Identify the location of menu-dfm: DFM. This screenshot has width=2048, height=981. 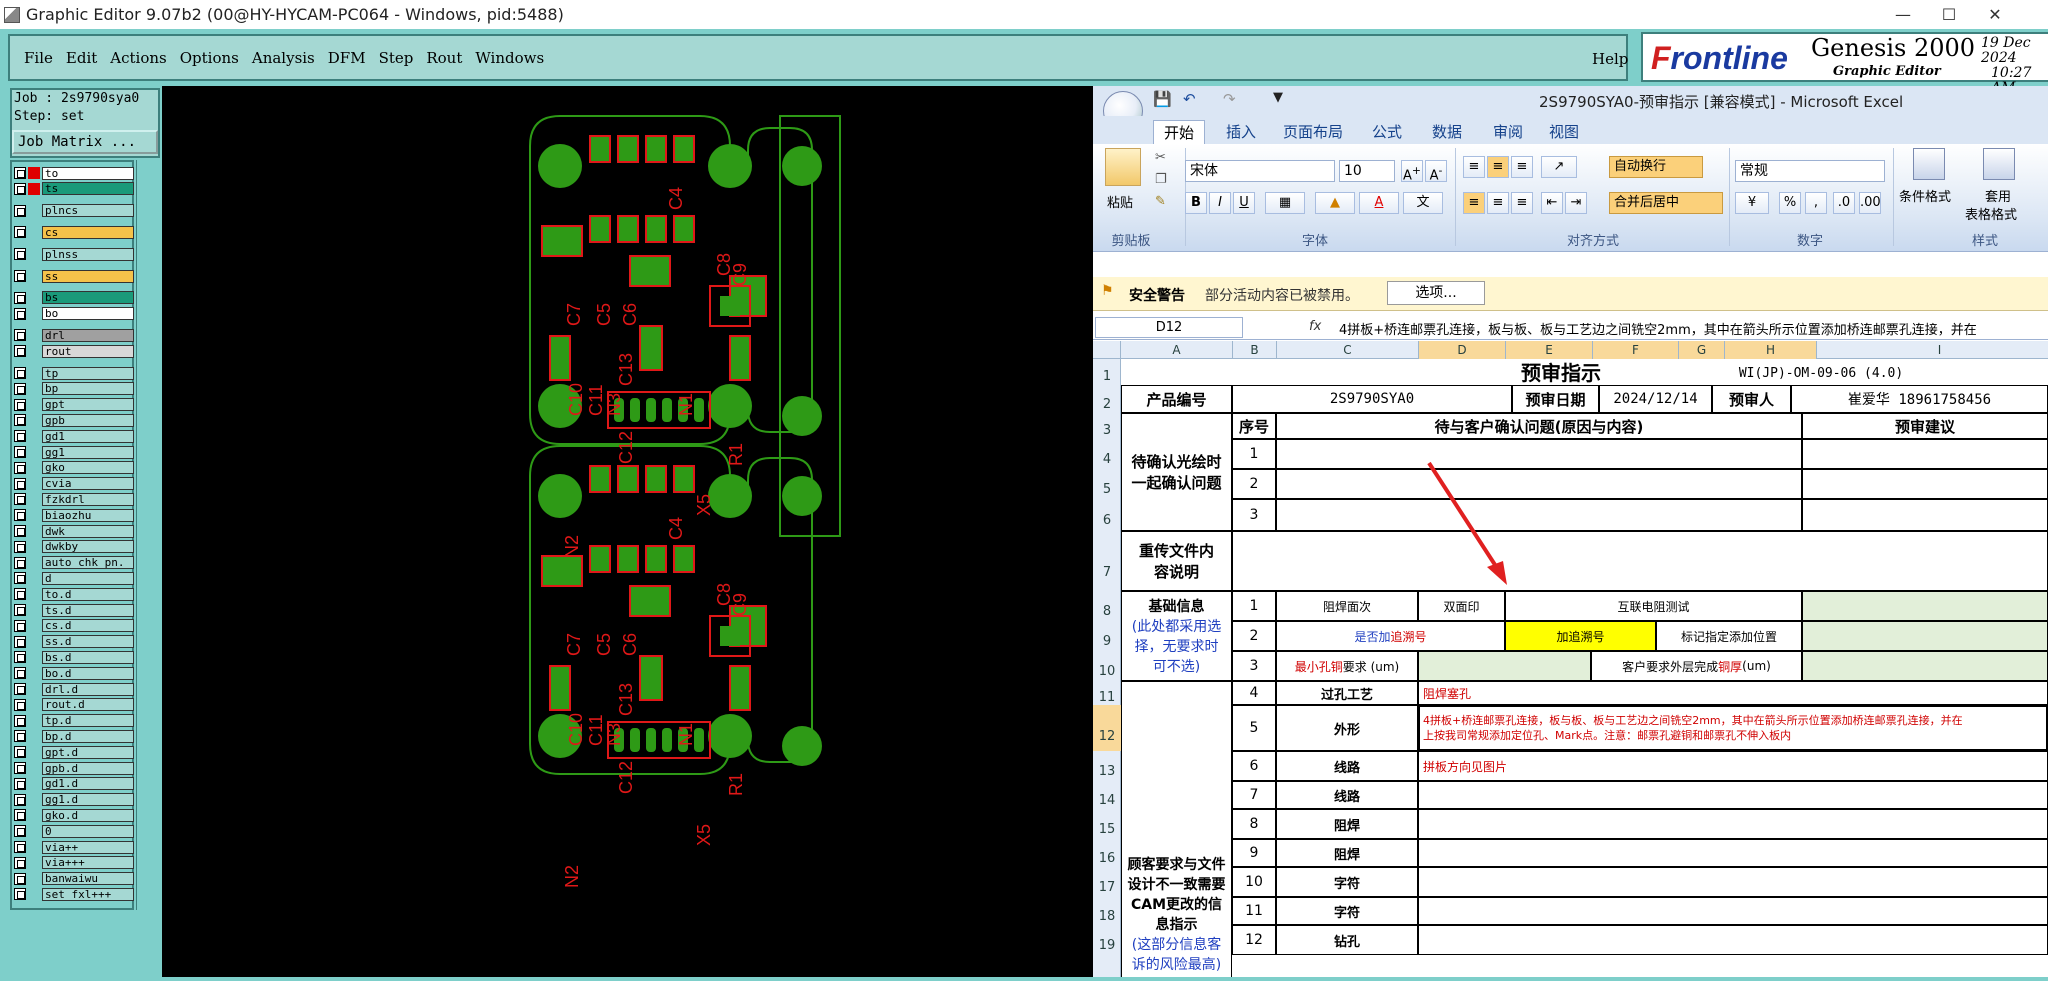
(347, 58).